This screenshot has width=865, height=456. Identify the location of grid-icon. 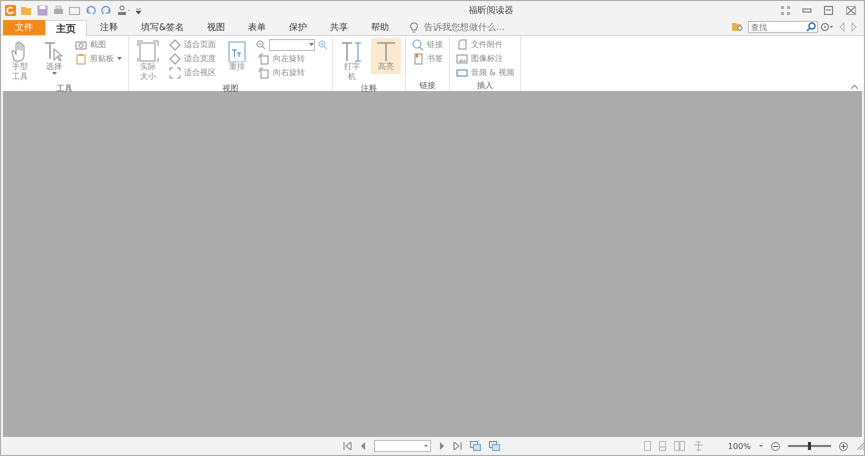
(785, 10).